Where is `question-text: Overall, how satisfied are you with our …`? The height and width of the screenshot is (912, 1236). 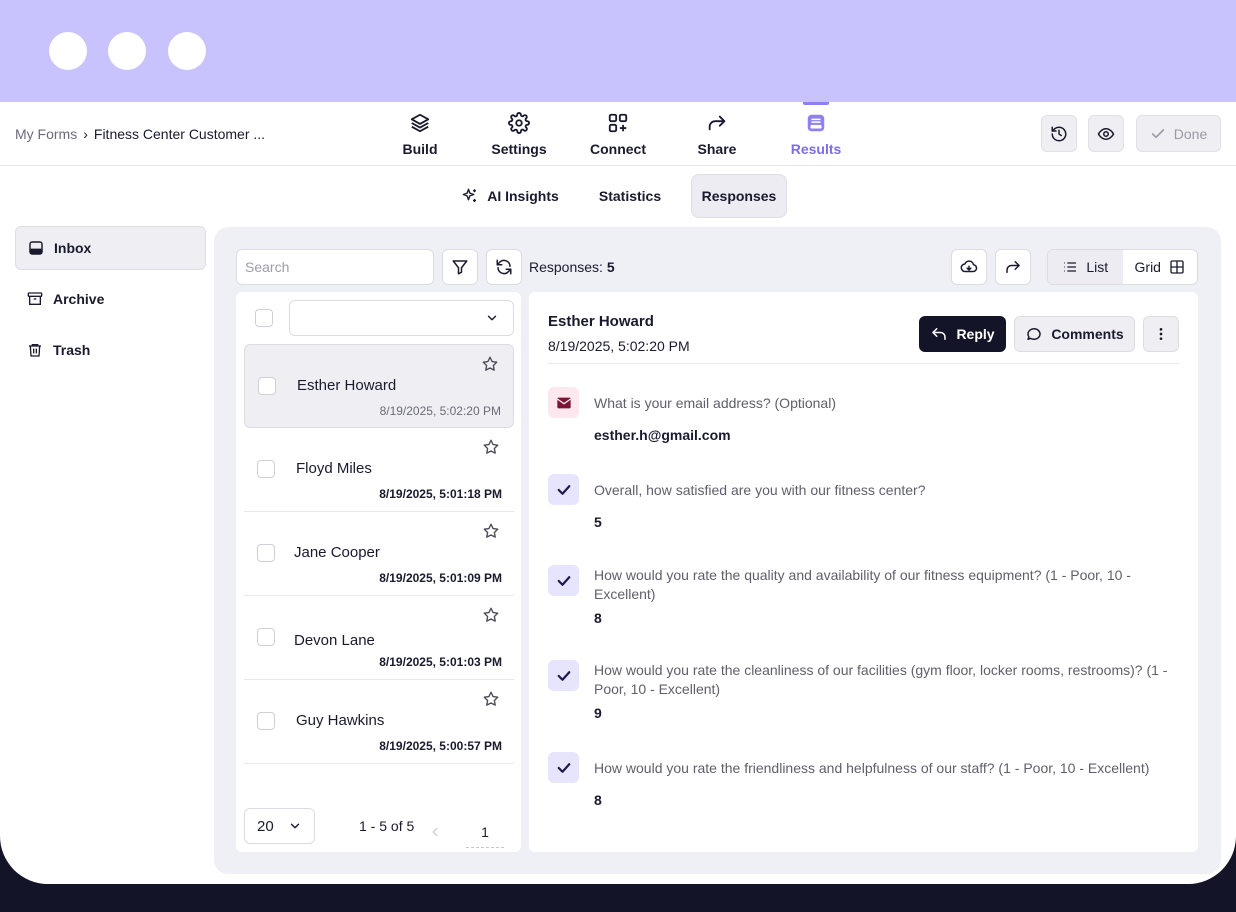 question-text: Overall, how satisfied are you with our … is located at coordinates (760, 490).